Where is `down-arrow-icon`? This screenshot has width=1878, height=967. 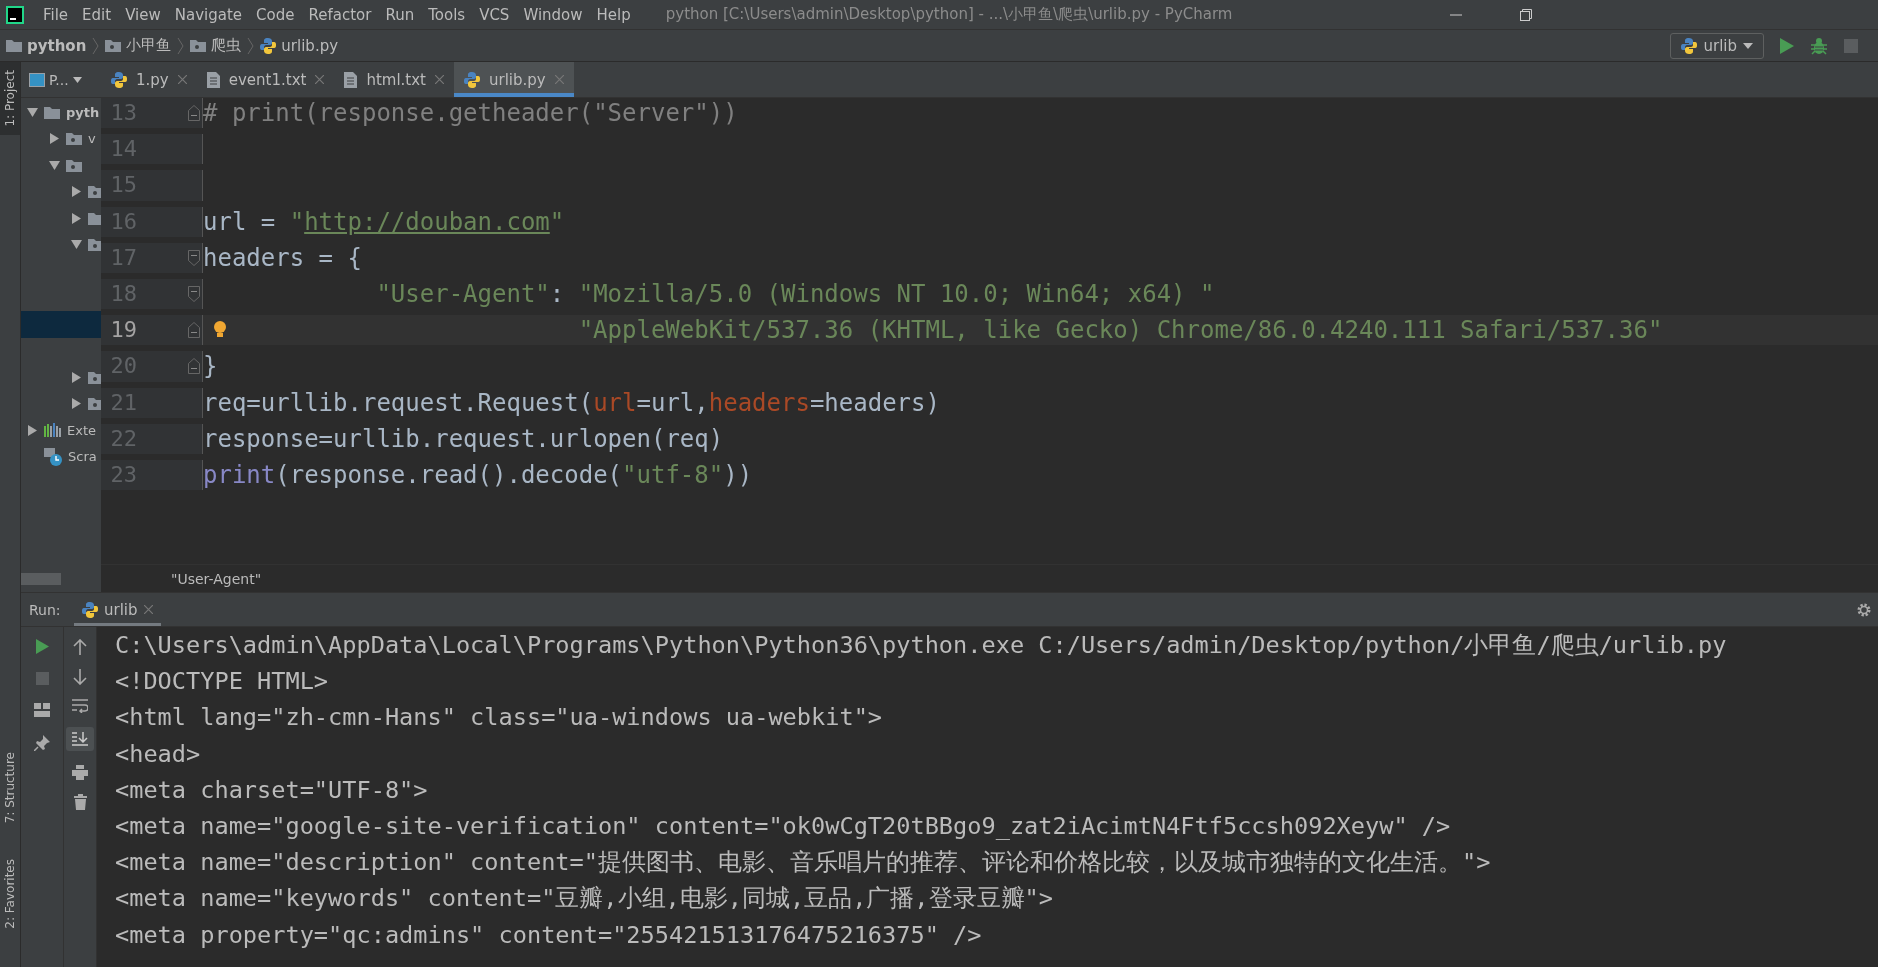 down-arrow-icon is located at coordinates (80, 677).